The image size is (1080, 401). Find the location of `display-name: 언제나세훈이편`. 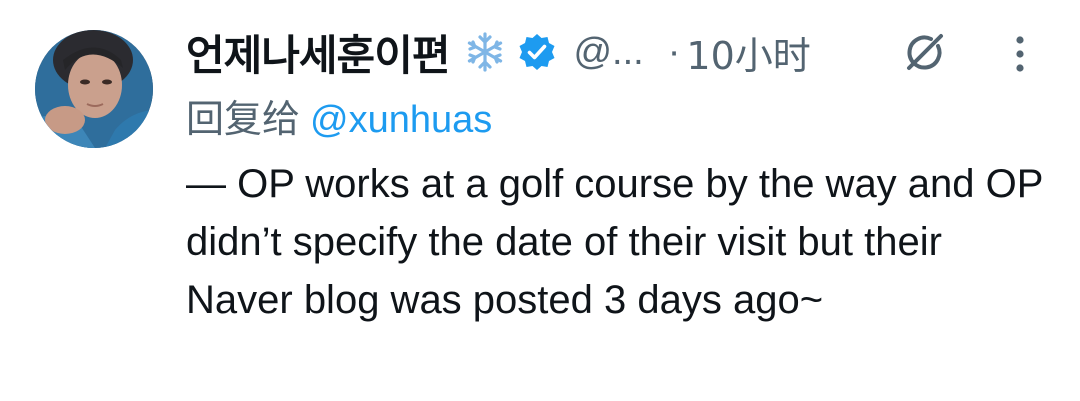

display-name: 언제나세훈이편 is located at coordinates (318, 52).